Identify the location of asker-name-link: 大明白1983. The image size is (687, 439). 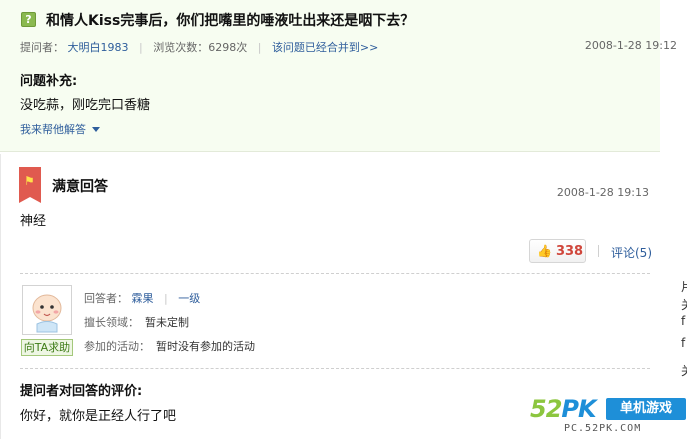
(98, 47).